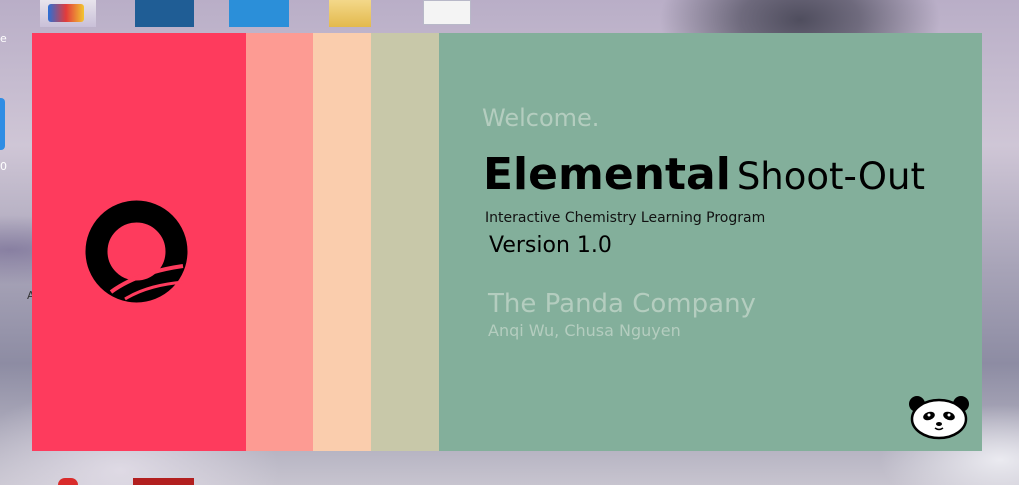 Image resolution: width=1019 pixels, height=485 pixels. What do you see at coordinates (622, 304) in the screenshot?
I see `company-name: The Panda Company` at bounding box center [622, 304].